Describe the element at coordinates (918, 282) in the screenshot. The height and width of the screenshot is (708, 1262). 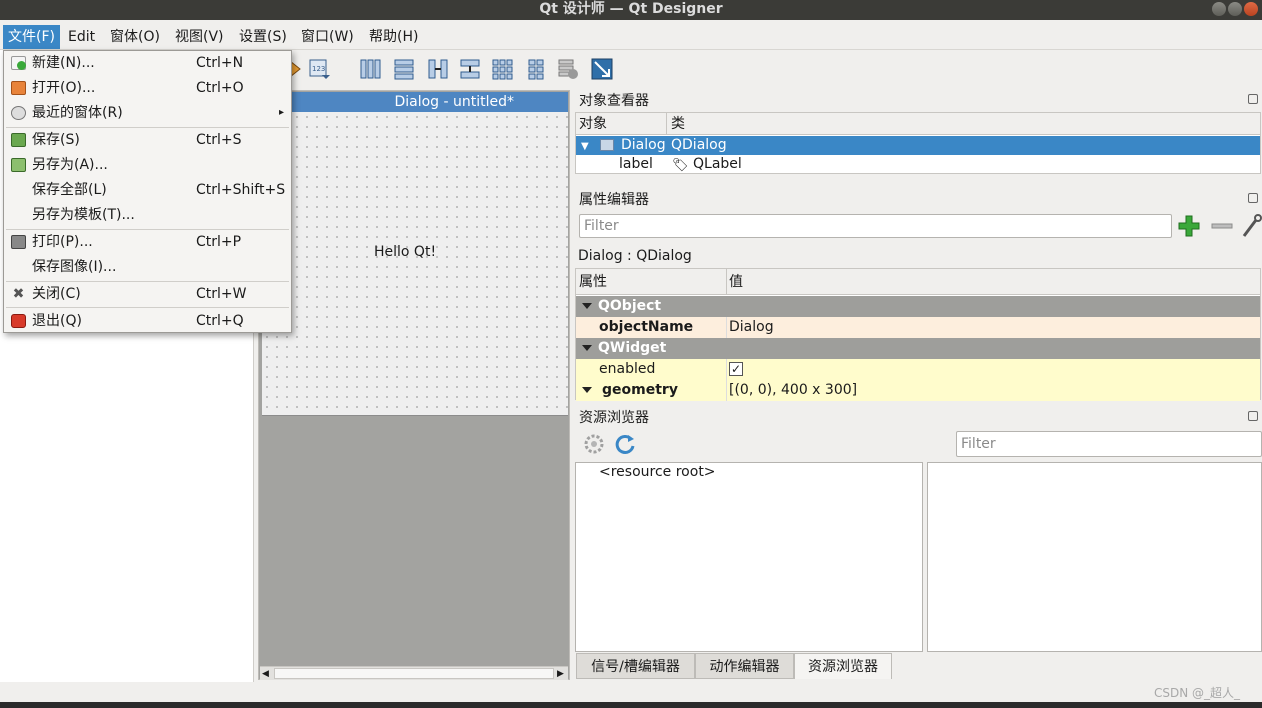
I see `property-table-header: 属性 值` at that location.